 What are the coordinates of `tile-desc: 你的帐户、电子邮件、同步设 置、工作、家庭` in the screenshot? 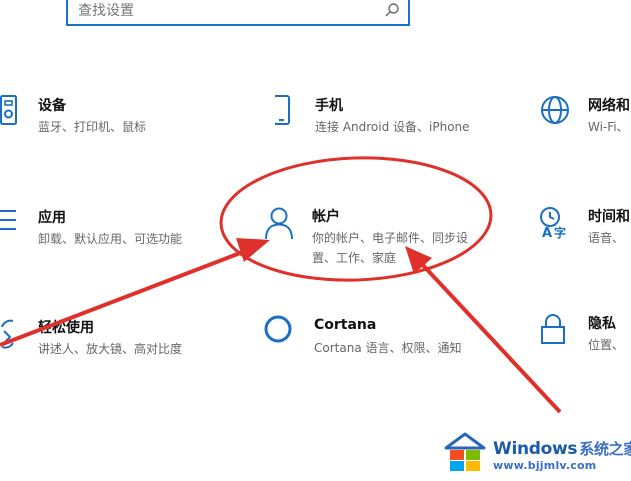 It's located at (390, 248).